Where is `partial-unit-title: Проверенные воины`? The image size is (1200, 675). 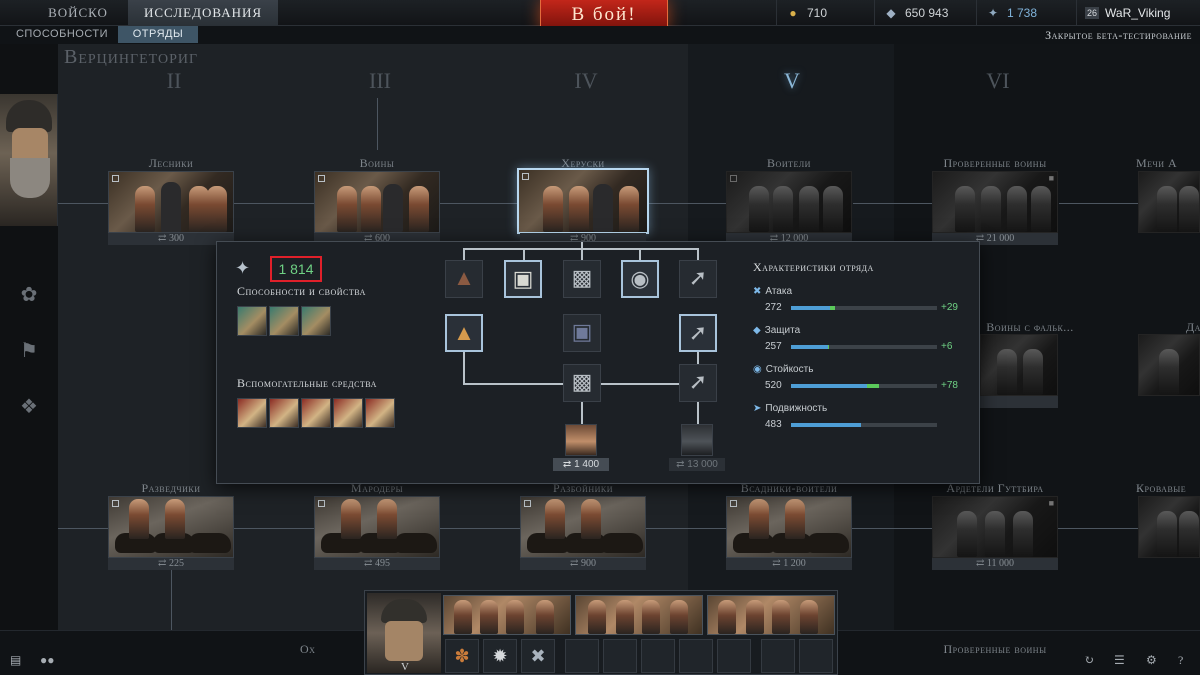 partial-unit-title: Проверенные воины is located at coordinates (995, 649).